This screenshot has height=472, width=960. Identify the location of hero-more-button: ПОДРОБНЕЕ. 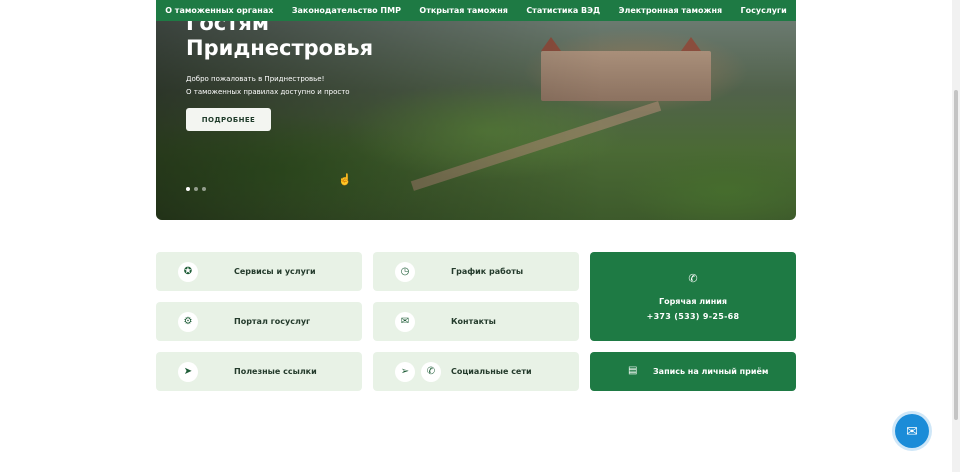
(228, 119).